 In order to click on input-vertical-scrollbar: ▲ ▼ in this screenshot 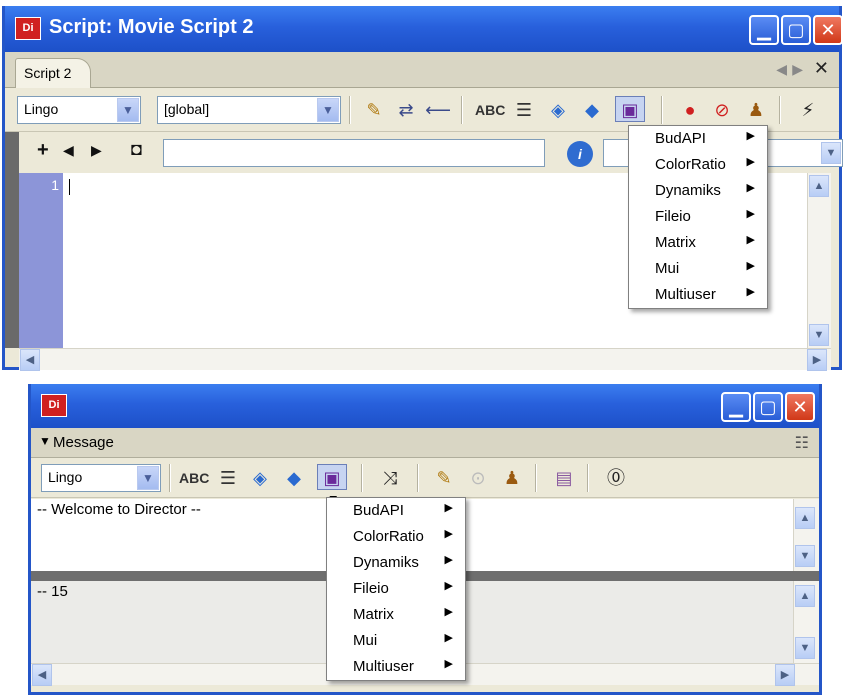, I will do `click(806, 535)`.